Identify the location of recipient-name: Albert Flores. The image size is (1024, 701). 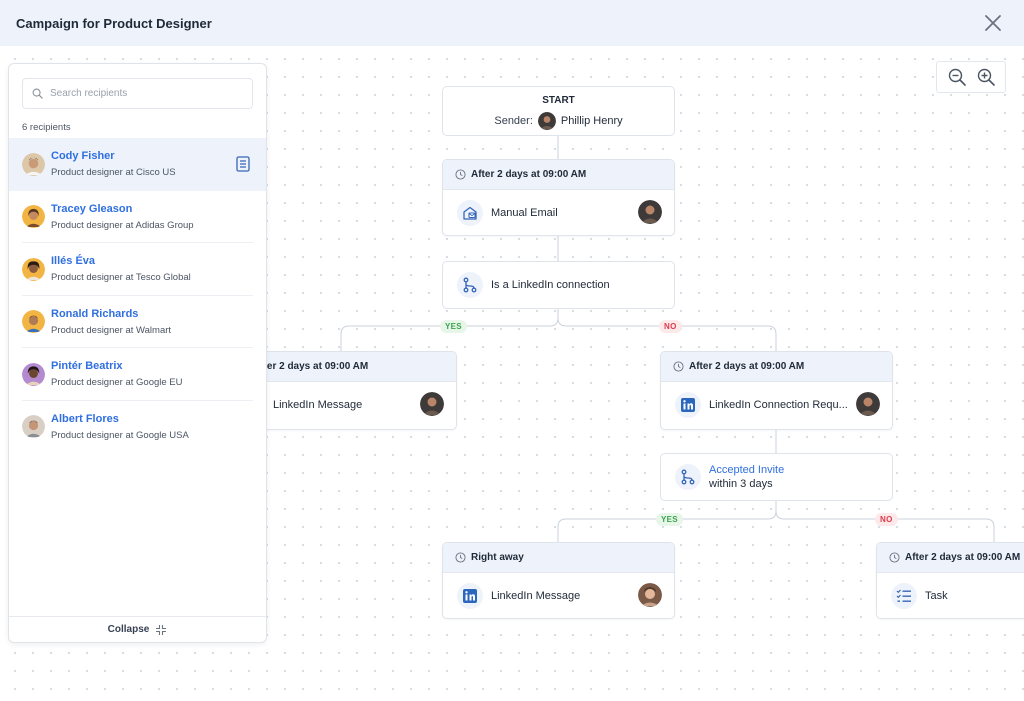
(85, 418).